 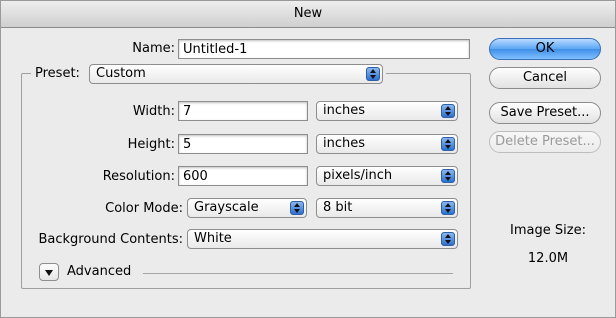 I want to click on bit-depth-value: 8 bit, so click(x=338, y=207).